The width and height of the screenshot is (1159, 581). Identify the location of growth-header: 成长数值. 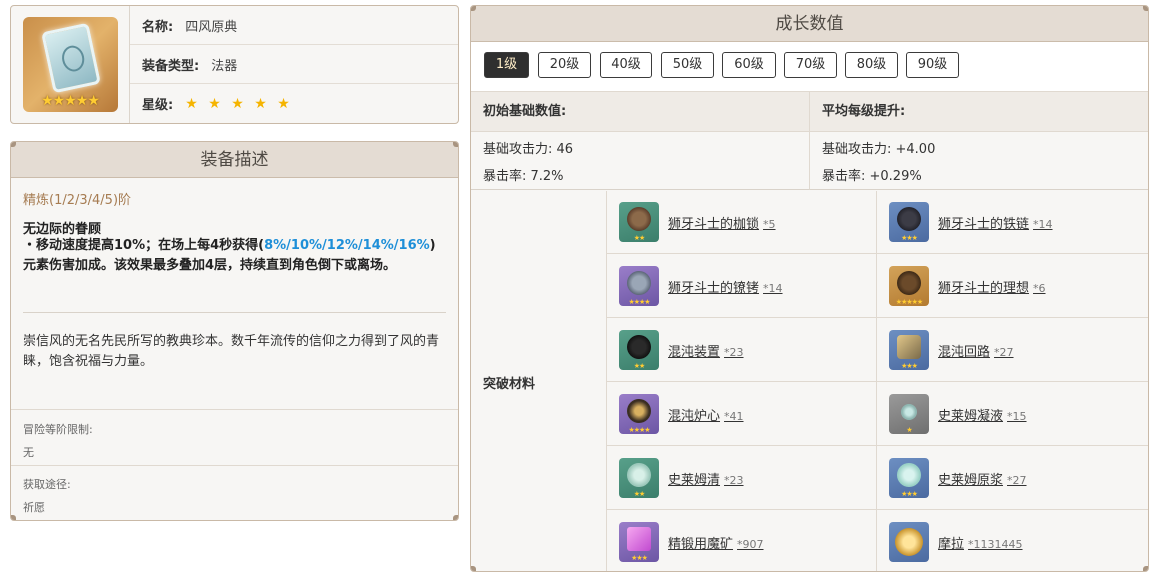
(809, 24).